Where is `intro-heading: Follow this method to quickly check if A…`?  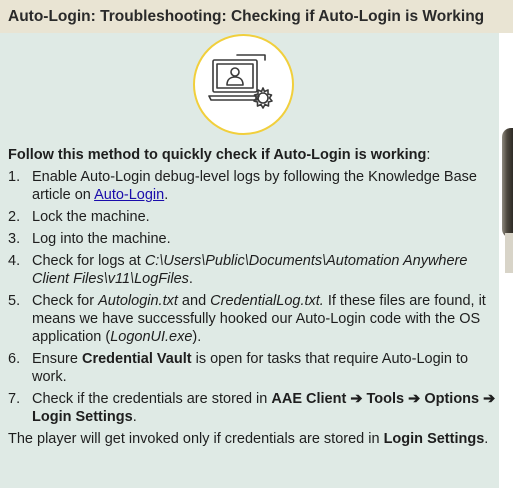 intro-heading: Follow this method to quickly check if A… is located at coordinates (217, 155).